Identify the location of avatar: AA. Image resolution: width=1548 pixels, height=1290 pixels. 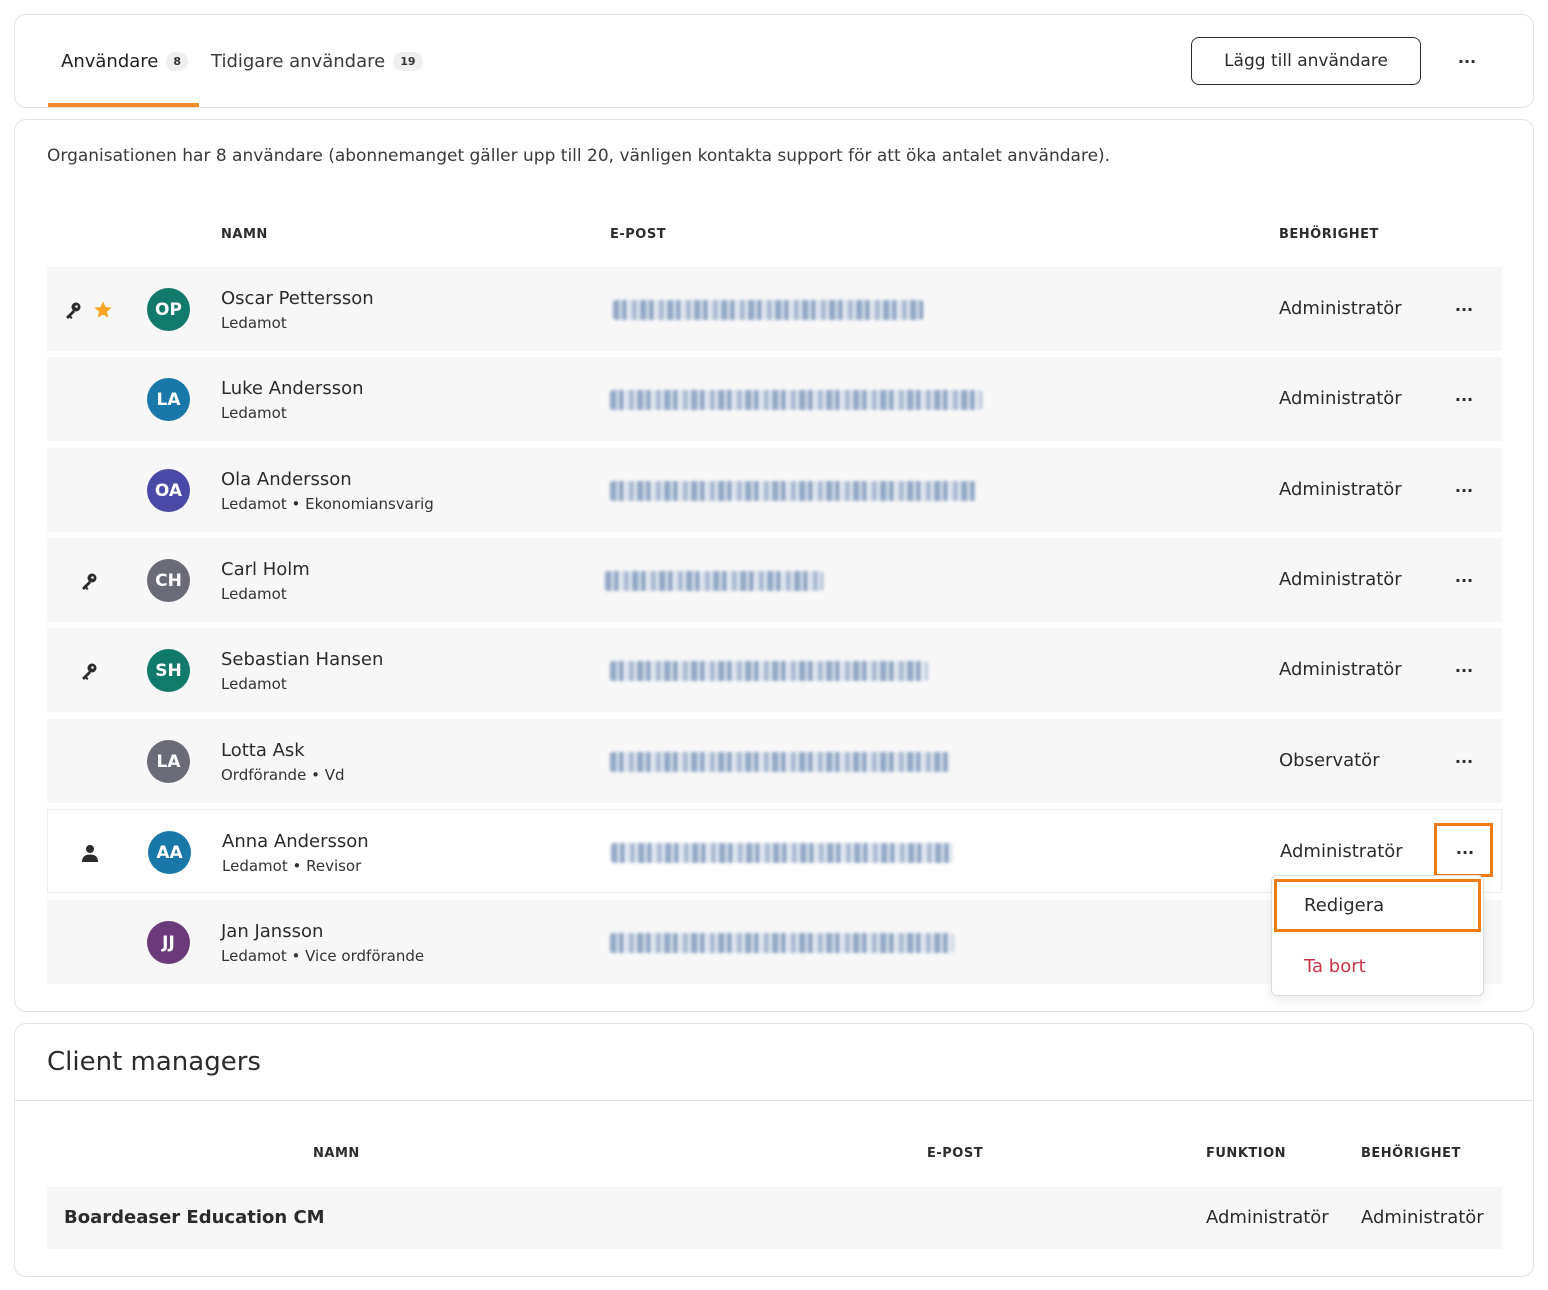
(169, 852).